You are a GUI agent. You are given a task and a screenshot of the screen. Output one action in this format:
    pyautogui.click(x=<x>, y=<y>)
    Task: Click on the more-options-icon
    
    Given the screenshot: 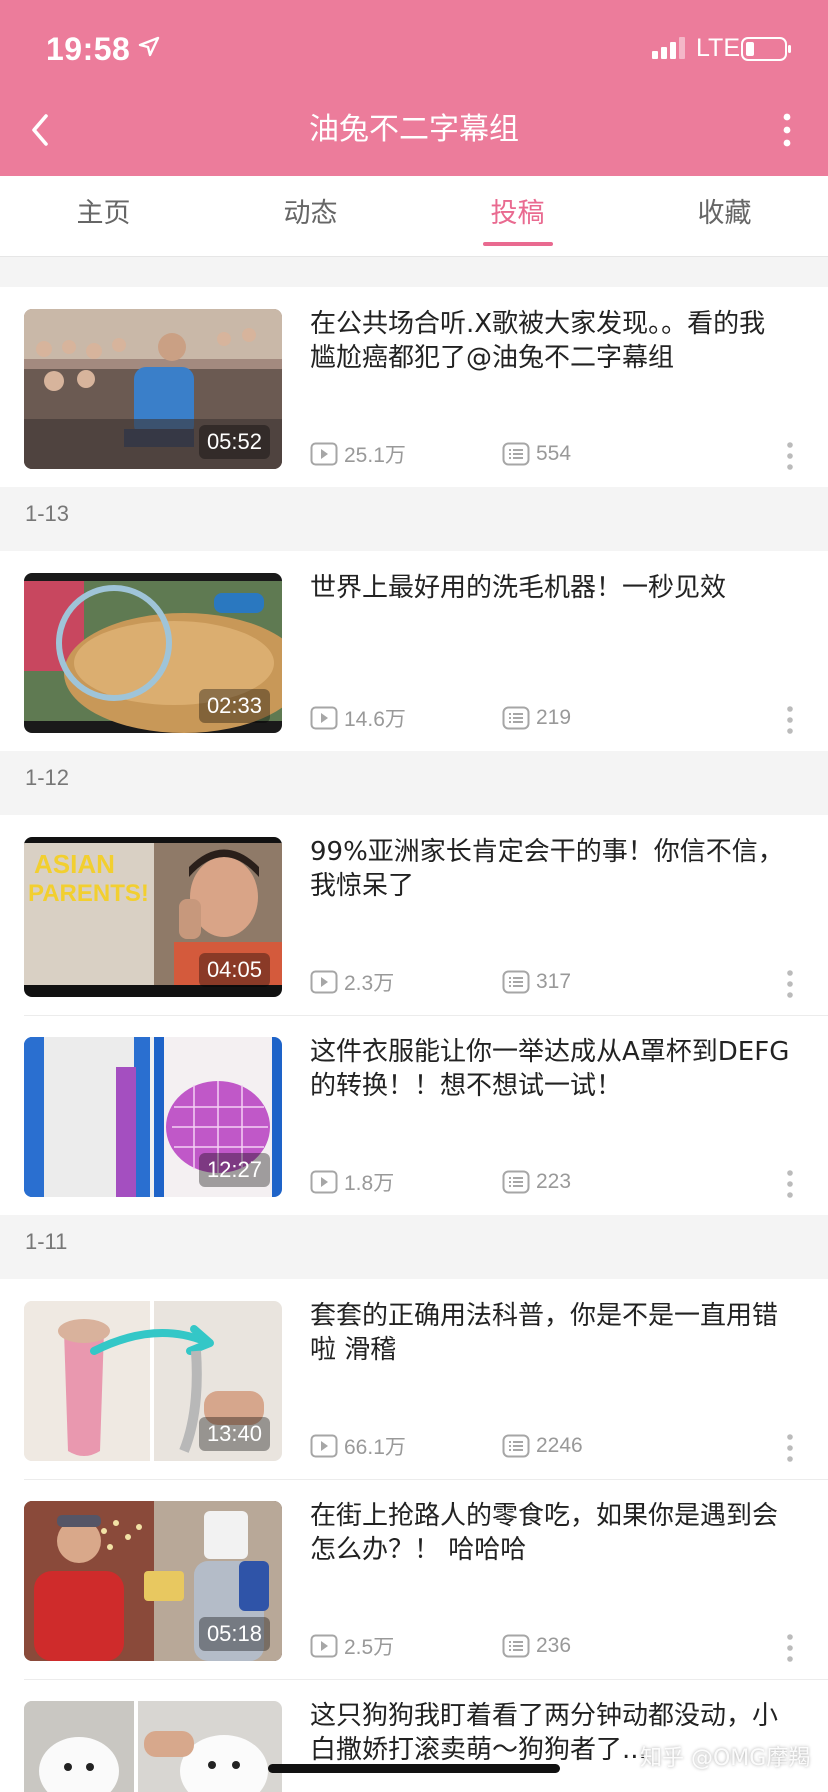 What is the action you would take?
    pyautogui.click(x=787, y=130)
    